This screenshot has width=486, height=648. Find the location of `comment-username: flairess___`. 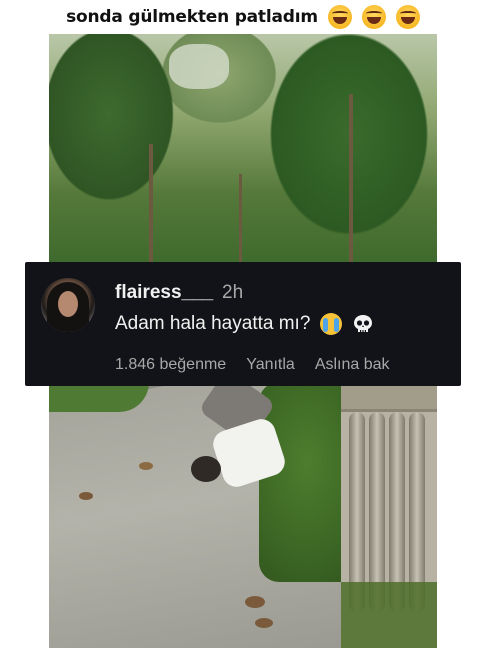

comment-username: flairess___ is located at coordinates (164, 293).